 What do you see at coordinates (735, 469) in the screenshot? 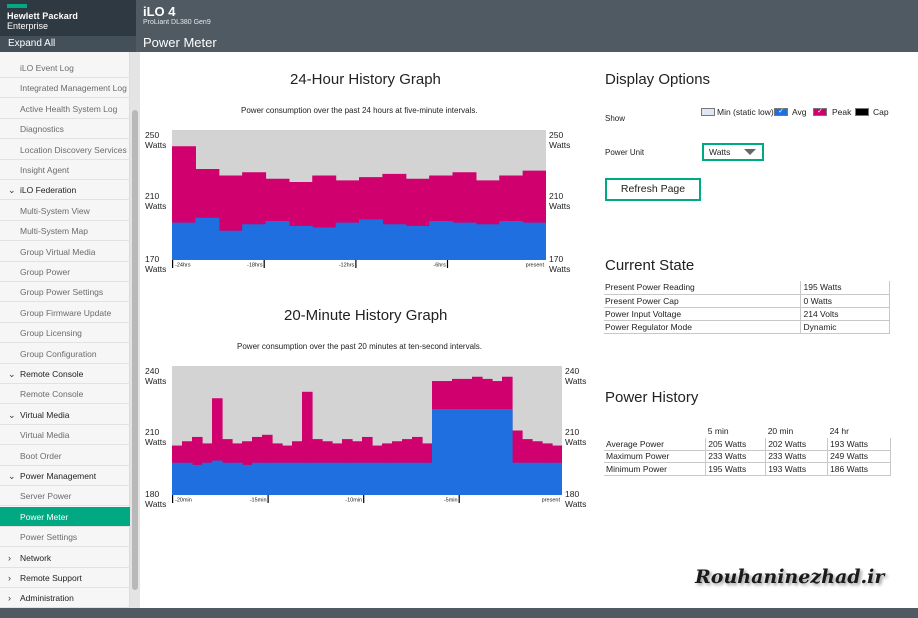
I see `cell-value: 195 Watts` at bounding box center [735, 469].